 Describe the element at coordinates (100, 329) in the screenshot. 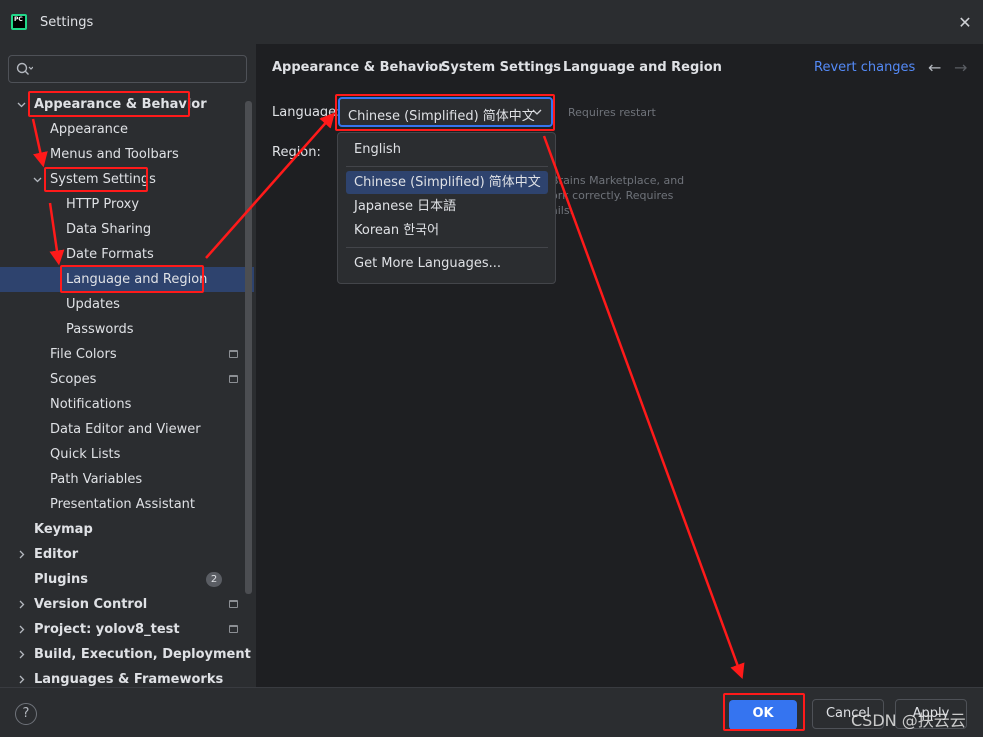

I see `sidebar-item-label: Passwords` at that location.